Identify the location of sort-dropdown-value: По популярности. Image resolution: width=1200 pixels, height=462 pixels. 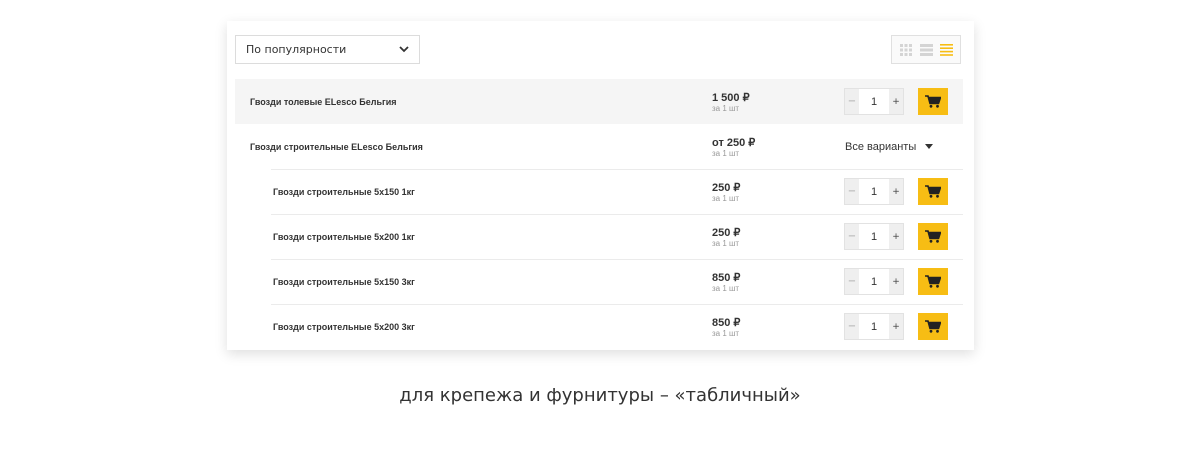
(296, 49).